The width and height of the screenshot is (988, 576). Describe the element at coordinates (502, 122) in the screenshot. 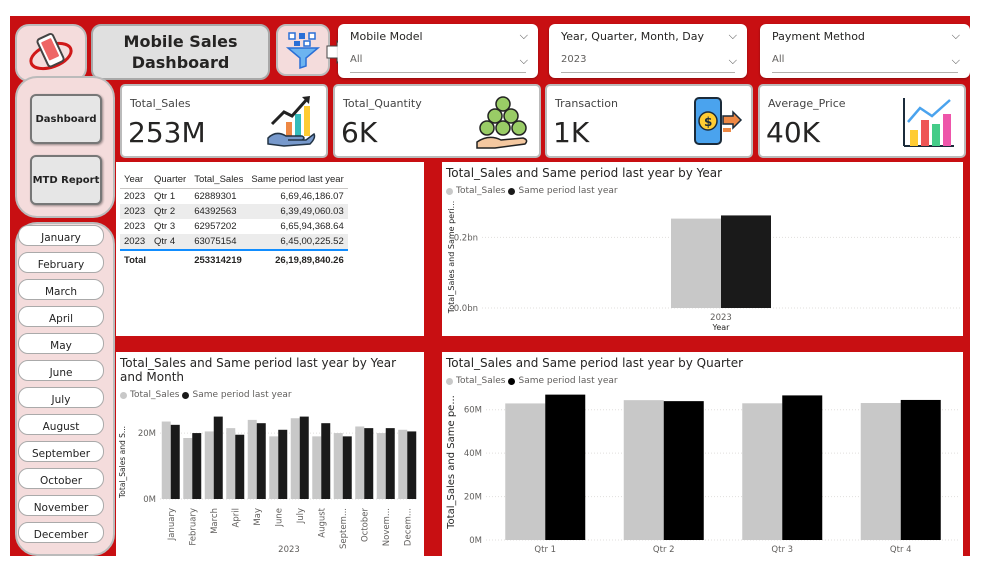

I see `coins-hand-icon` at that location.